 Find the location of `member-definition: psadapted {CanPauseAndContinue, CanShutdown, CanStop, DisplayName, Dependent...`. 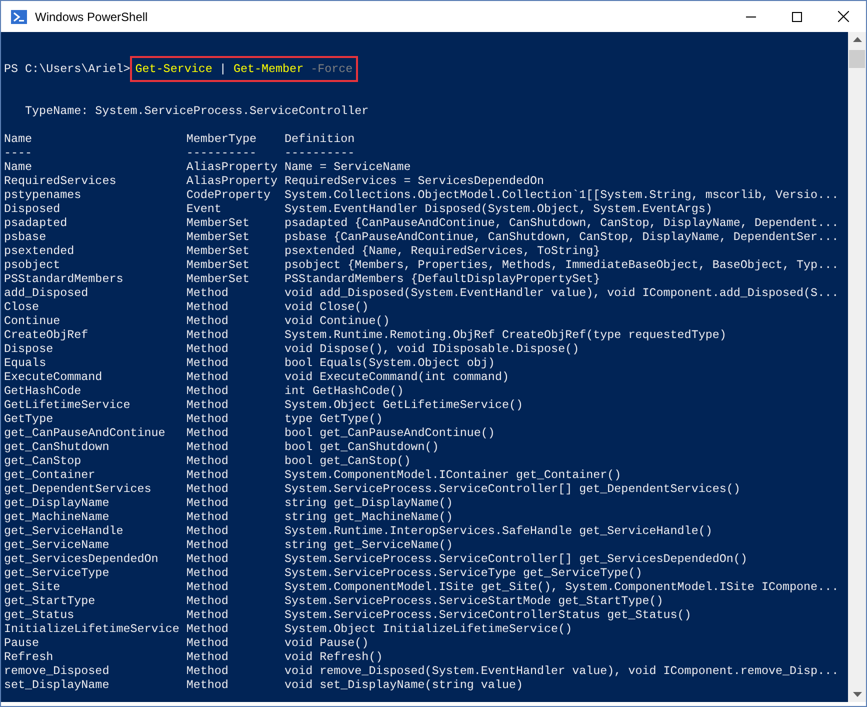

member-definition: psadapted {CanPauseAndContinue, CanShutdown, CanStop, DisplayName, Dependent... is located at coordinates (561, 223).